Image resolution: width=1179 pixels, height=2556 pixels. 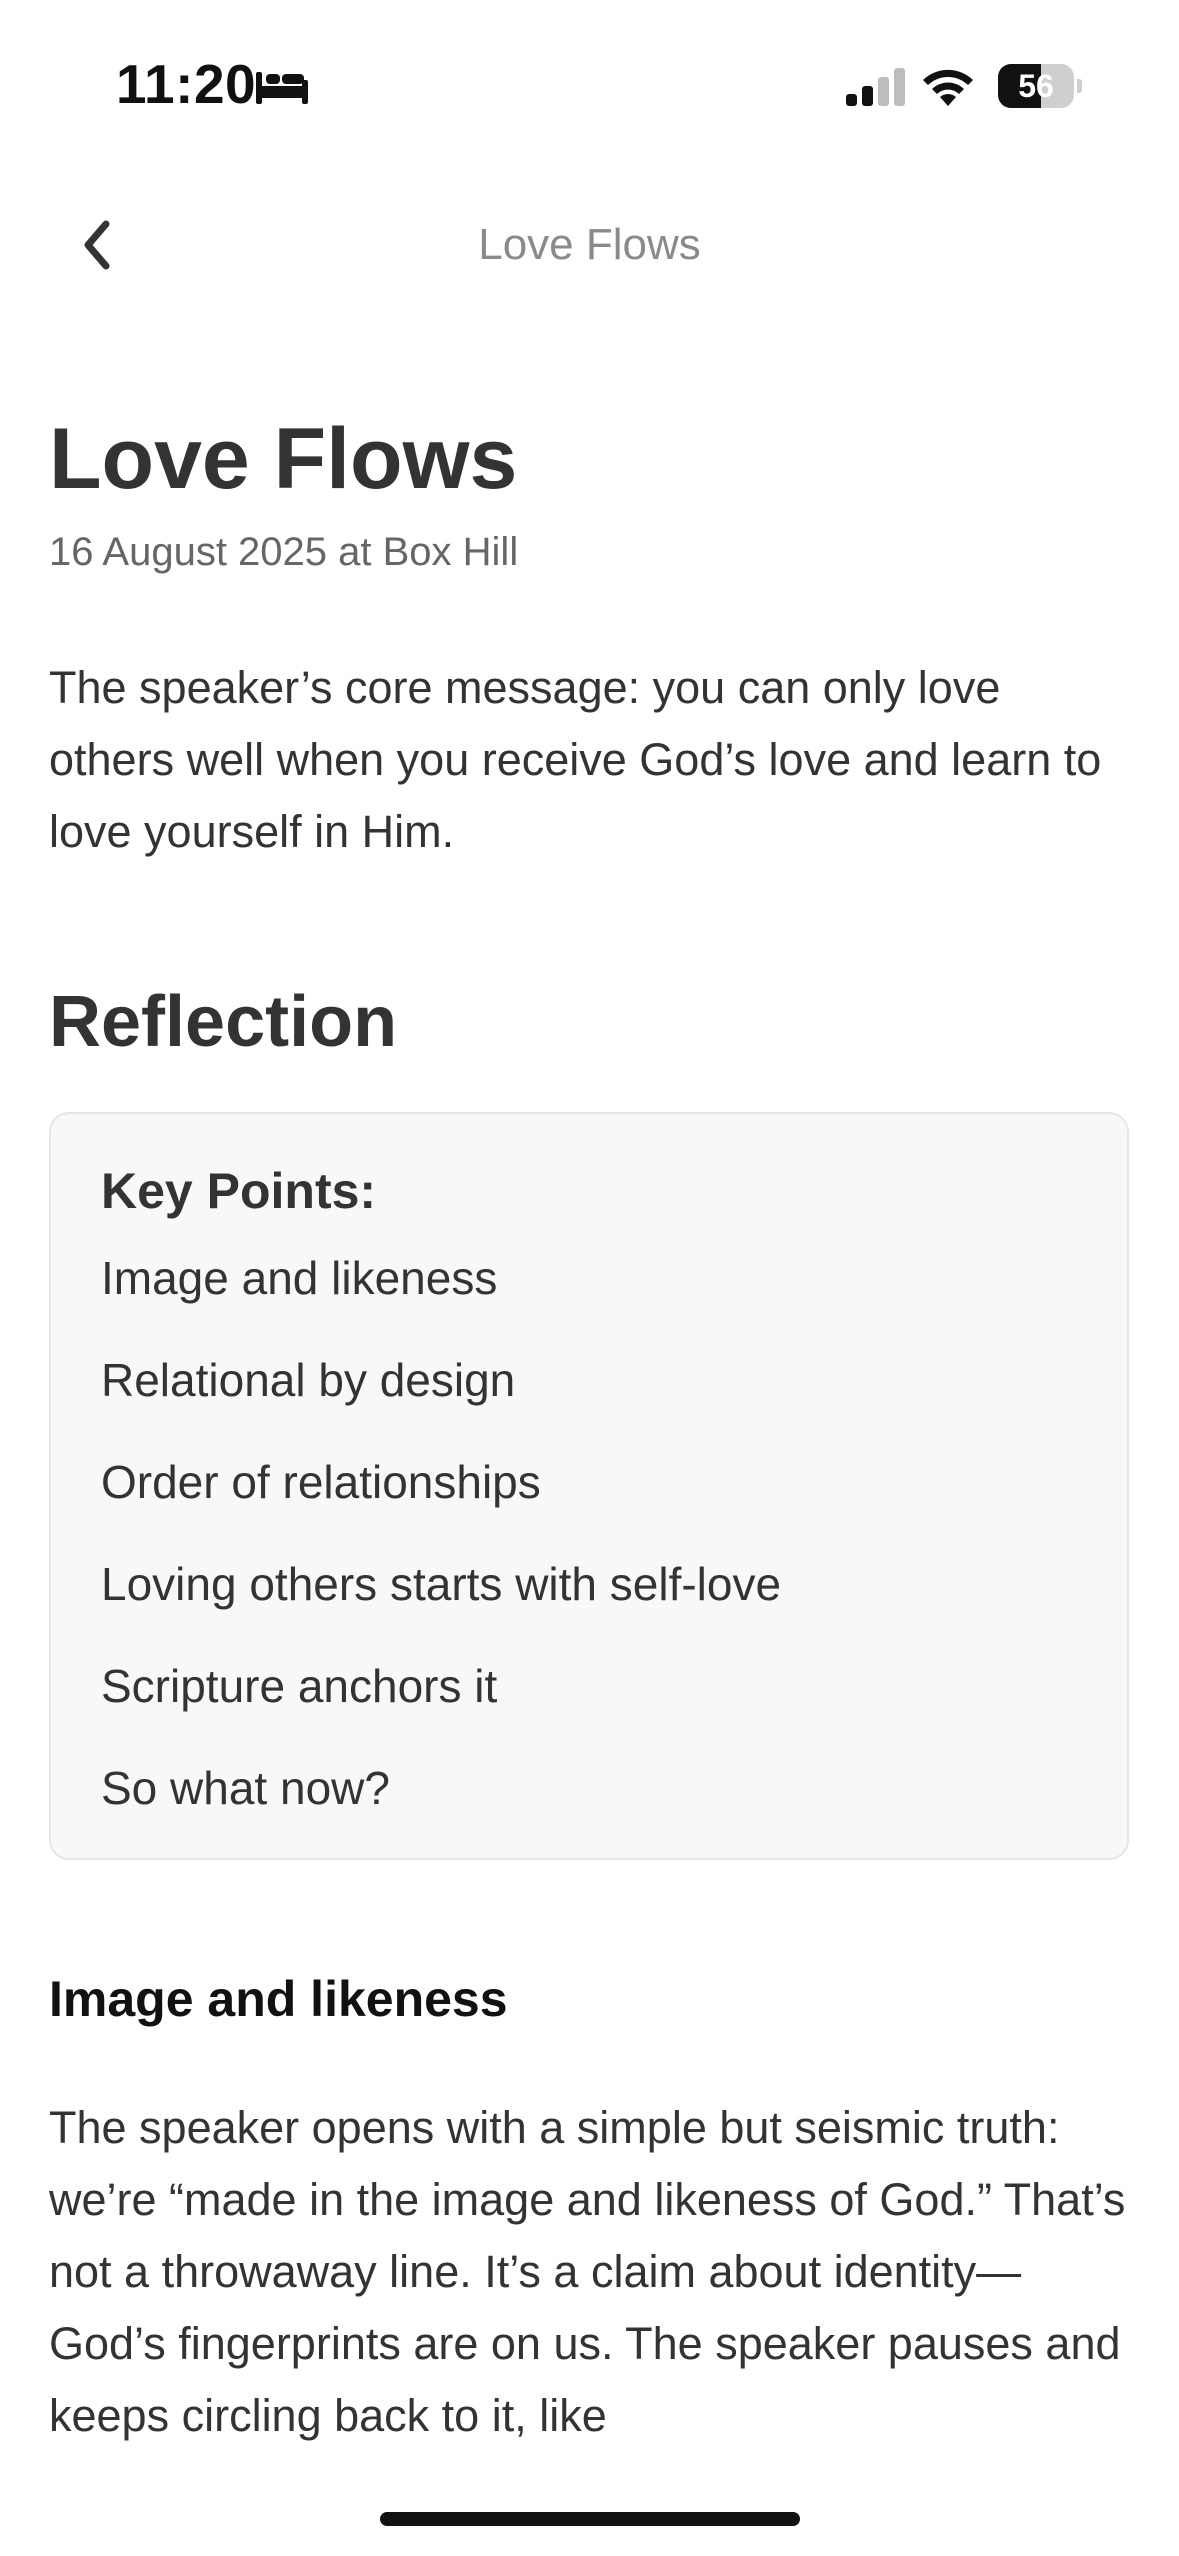 What do you see at coordinates (223, 1022) in the screenshot?
I see `section-heading-reflection: Reflection` at bounding box center [223, 1022].